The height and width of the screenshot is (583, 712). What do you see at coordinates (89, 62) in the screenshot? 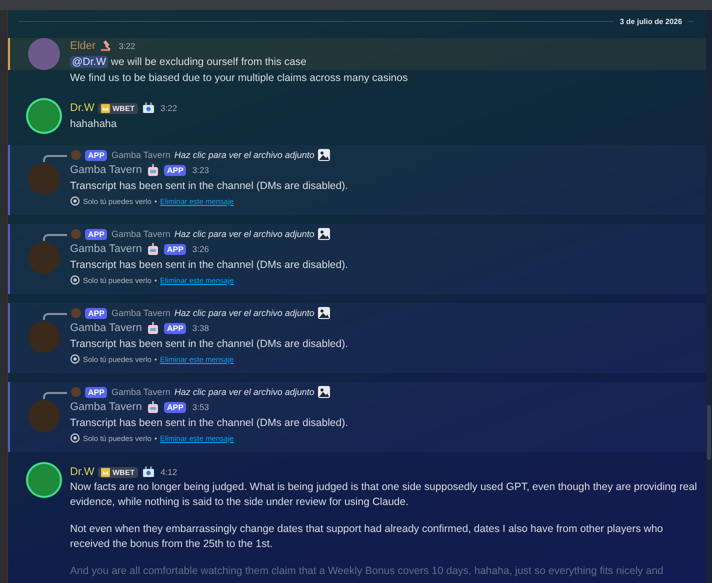
I see `user-mention: @Dr.W` at bounding box center [89, 62].